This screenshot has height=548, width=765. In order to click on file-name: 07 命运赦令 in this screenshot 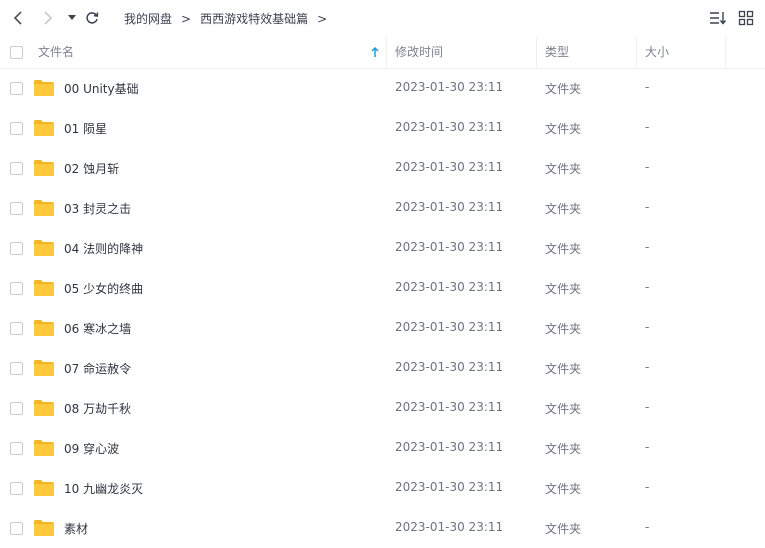, I will do `click(97, 368)`.